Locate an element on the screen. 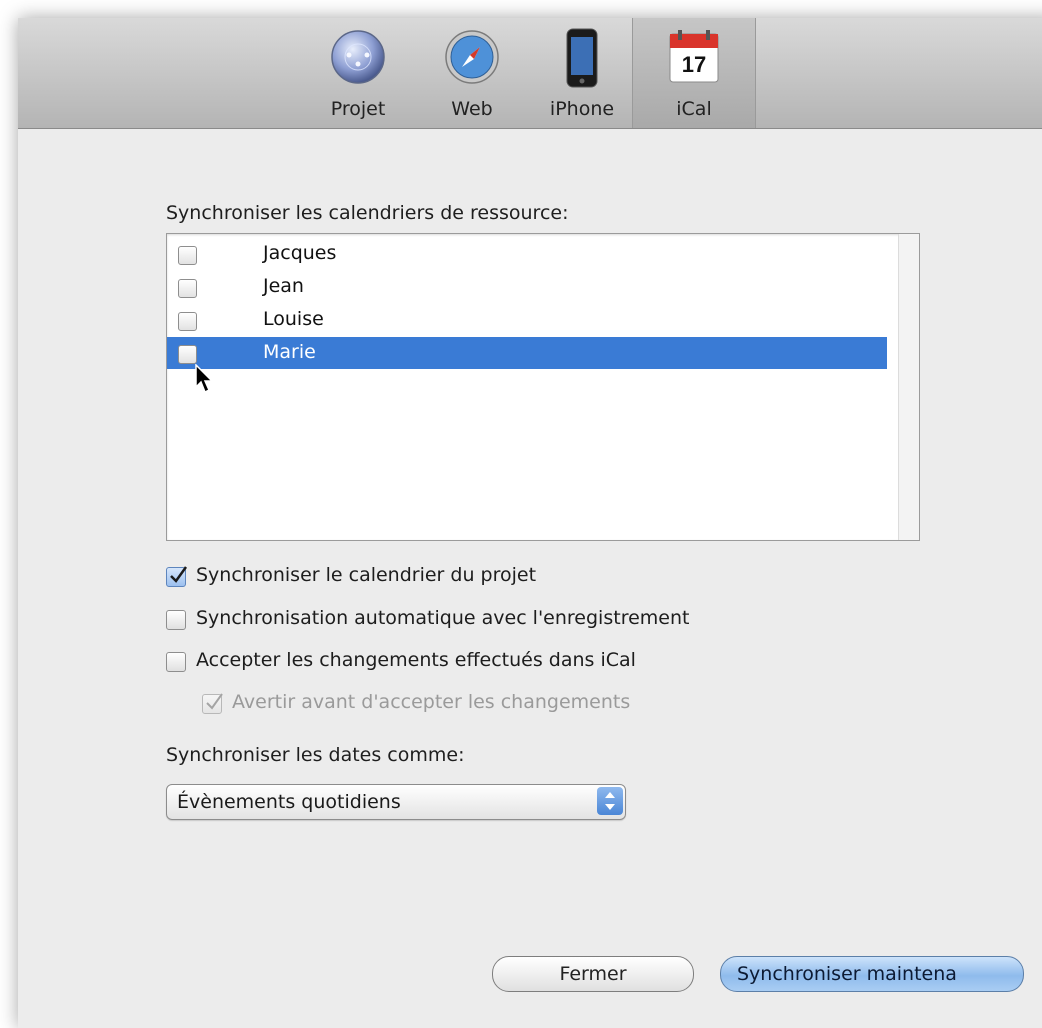 The image size is (1042, 1028). auto-sync-checkbox is located at coordinates (176, 620).